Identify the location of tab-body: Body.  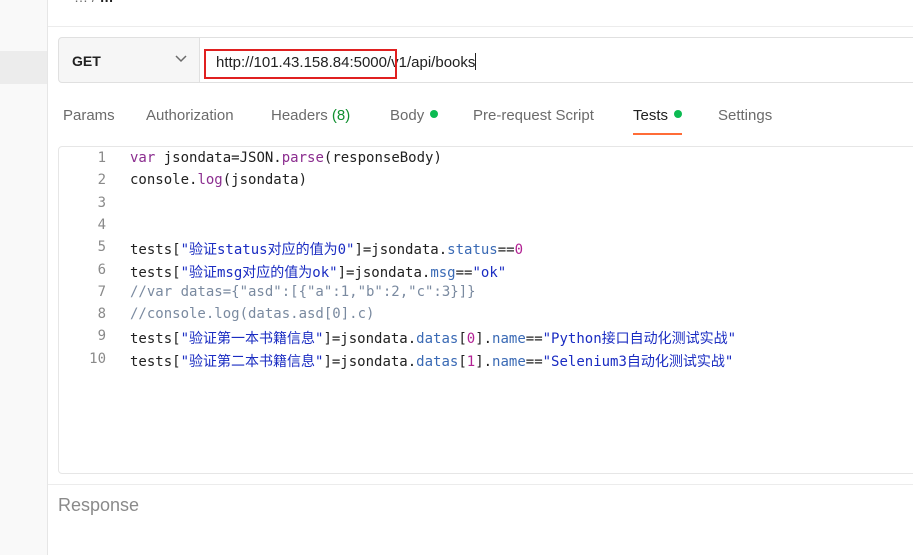
(414, 115).